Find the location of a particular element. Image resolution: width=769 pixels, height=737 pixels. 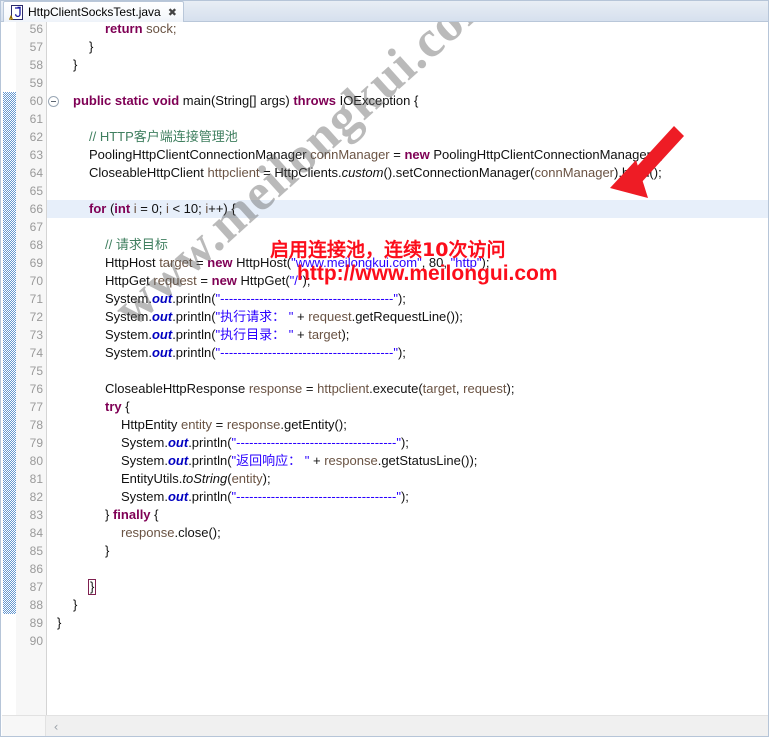

change-annotation-bar is located at coordinates (9, 368).